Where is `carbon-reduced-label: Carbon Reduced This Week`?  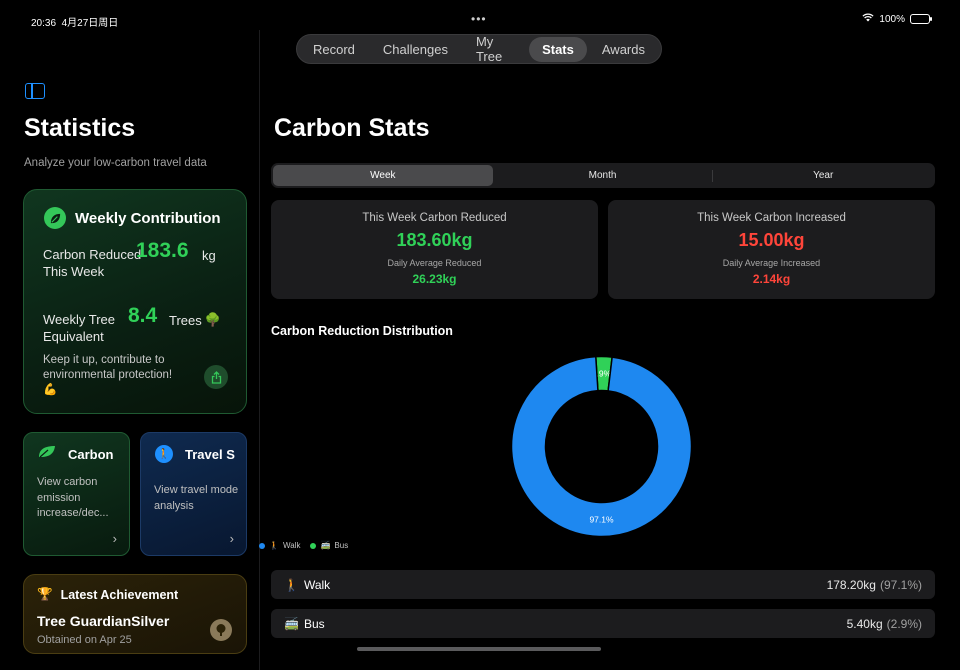 carbon-reduced-label: Carbon Reduced This Week is located at coordinates (92, 263).